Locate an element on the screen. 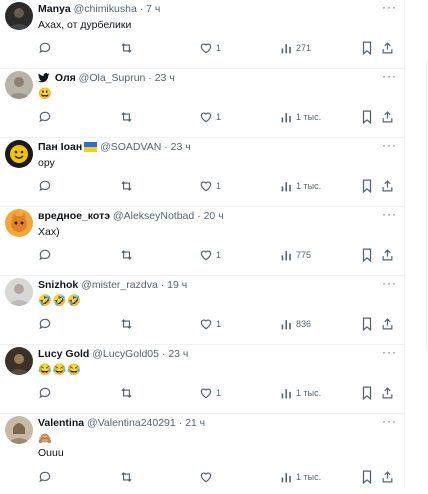 The height and width of the screenshot is (494, 428). retweet-icon is located at coordinates (126, 186).